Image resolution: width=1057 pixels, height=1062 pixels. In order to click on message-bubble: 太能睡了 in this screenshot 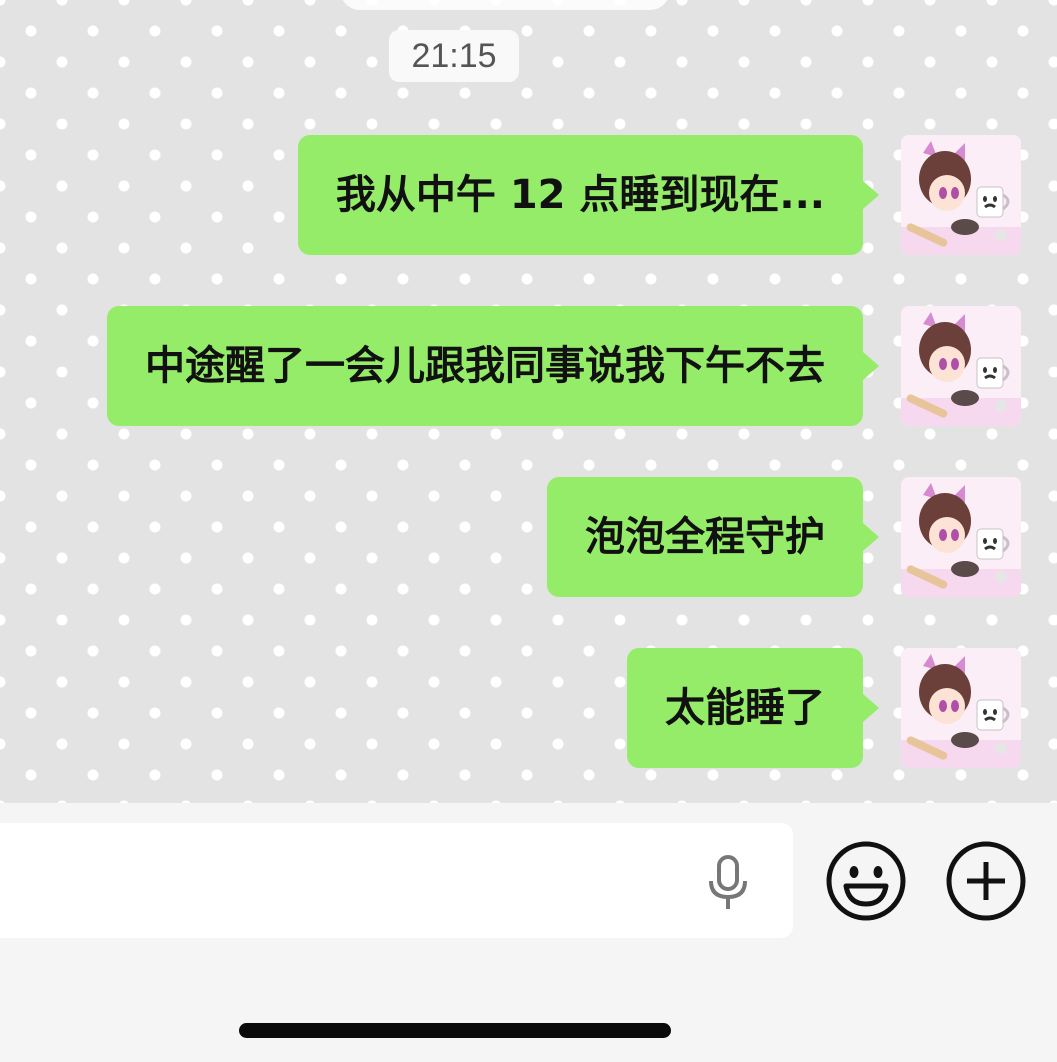, I will do `click(753, 708)`.